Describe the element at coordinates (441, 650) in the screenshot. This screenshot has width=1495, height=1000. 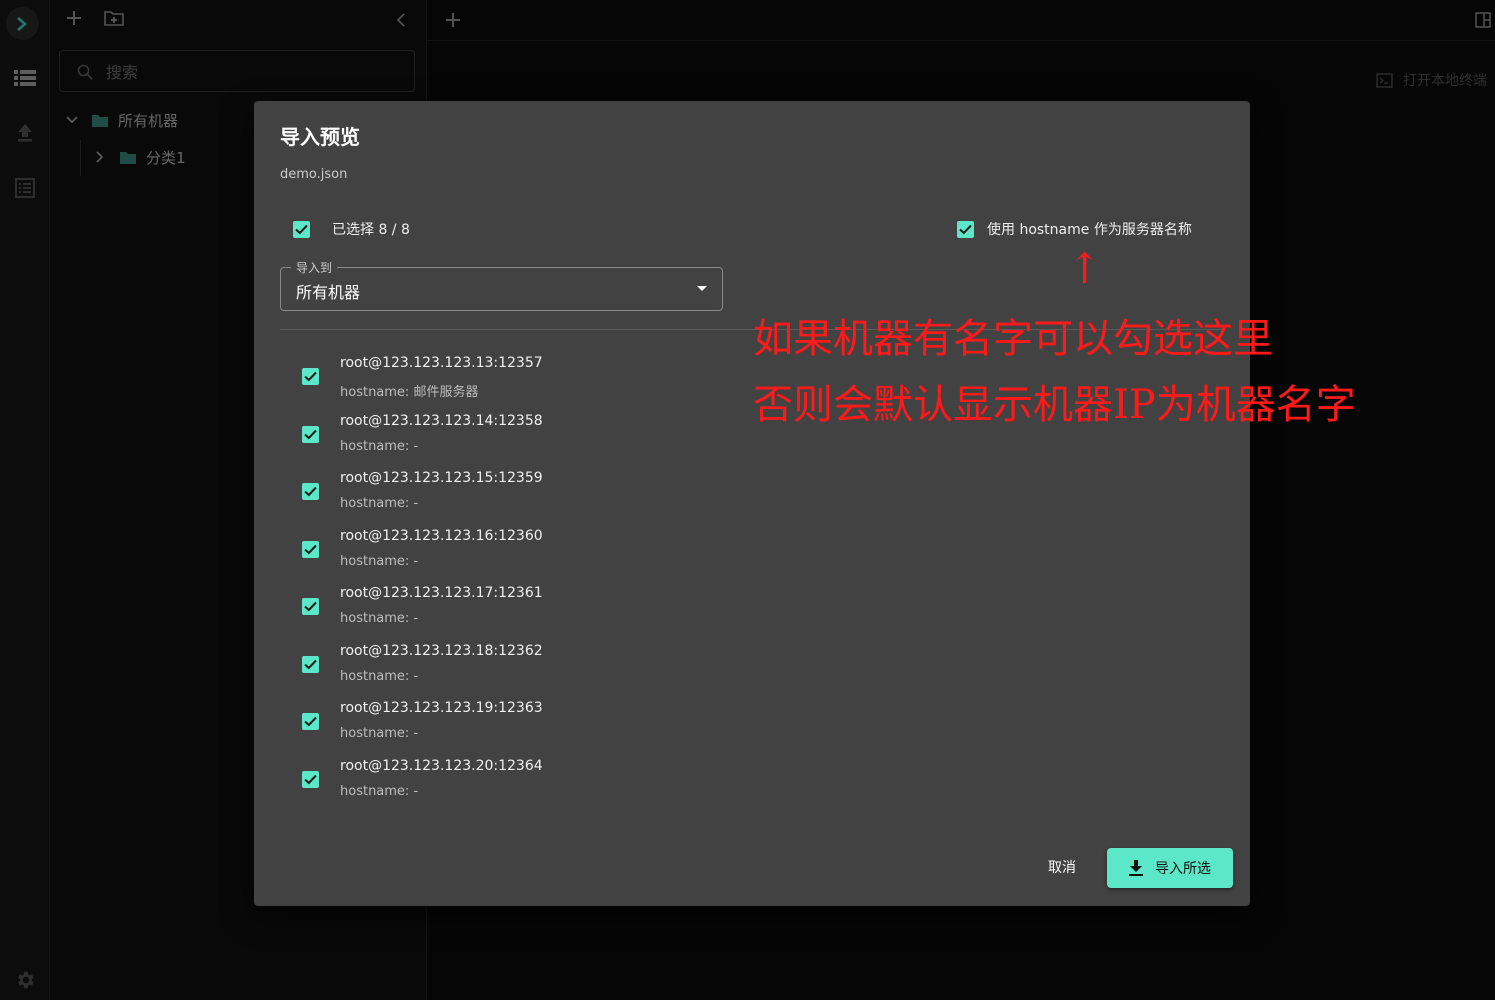
I see `server-address: root@123.123.123.18:12362` at that location.